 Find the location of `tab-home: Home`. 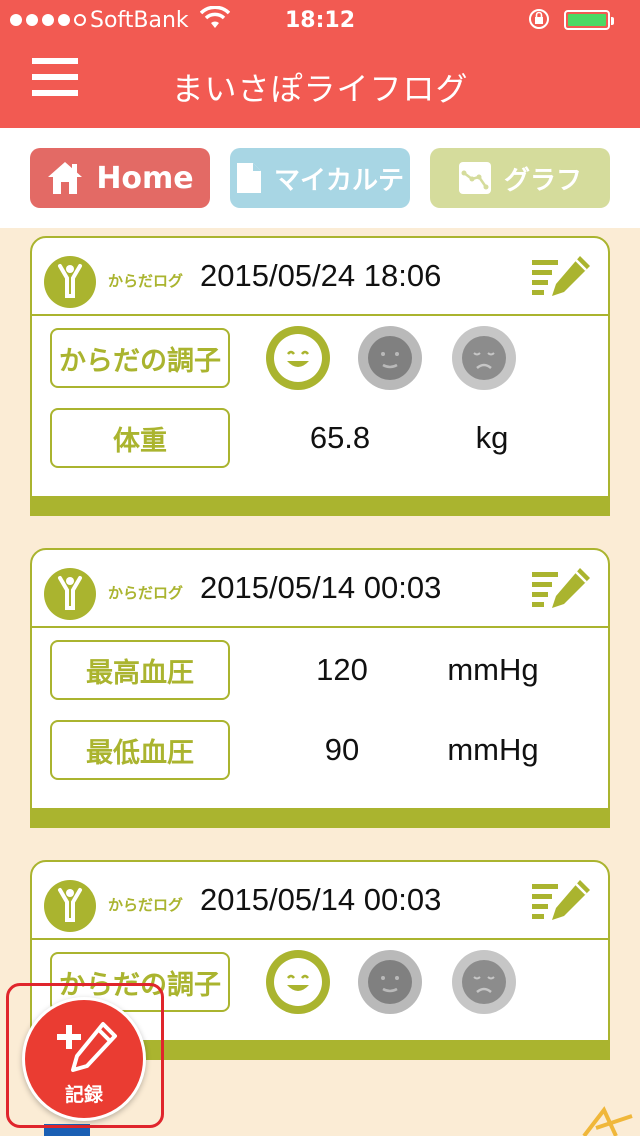

tab-home: Home is located at coordinates (120, 178).